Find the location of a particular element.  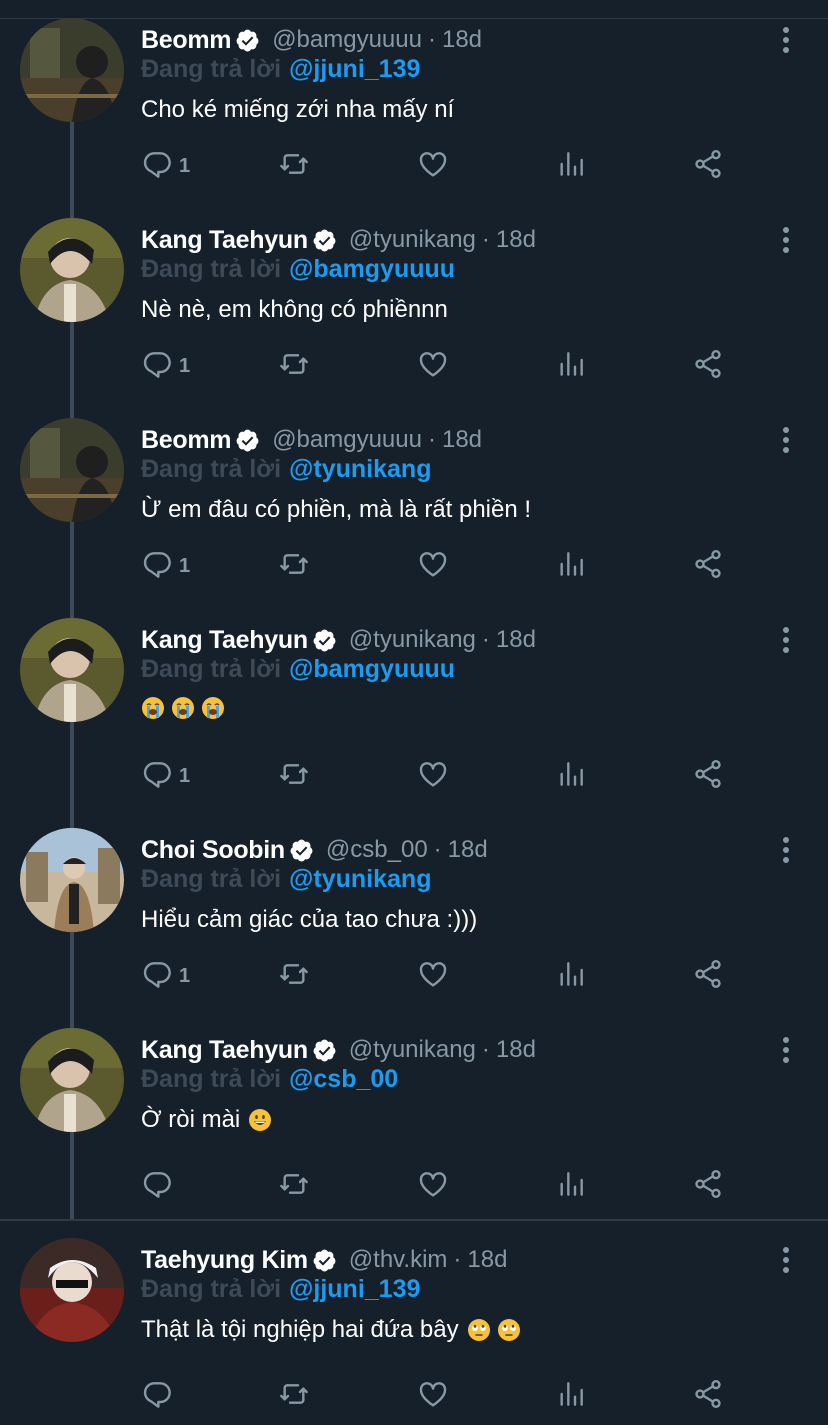

face-with-rolling-eyes-emoji is located at coordinates (509, 1330).